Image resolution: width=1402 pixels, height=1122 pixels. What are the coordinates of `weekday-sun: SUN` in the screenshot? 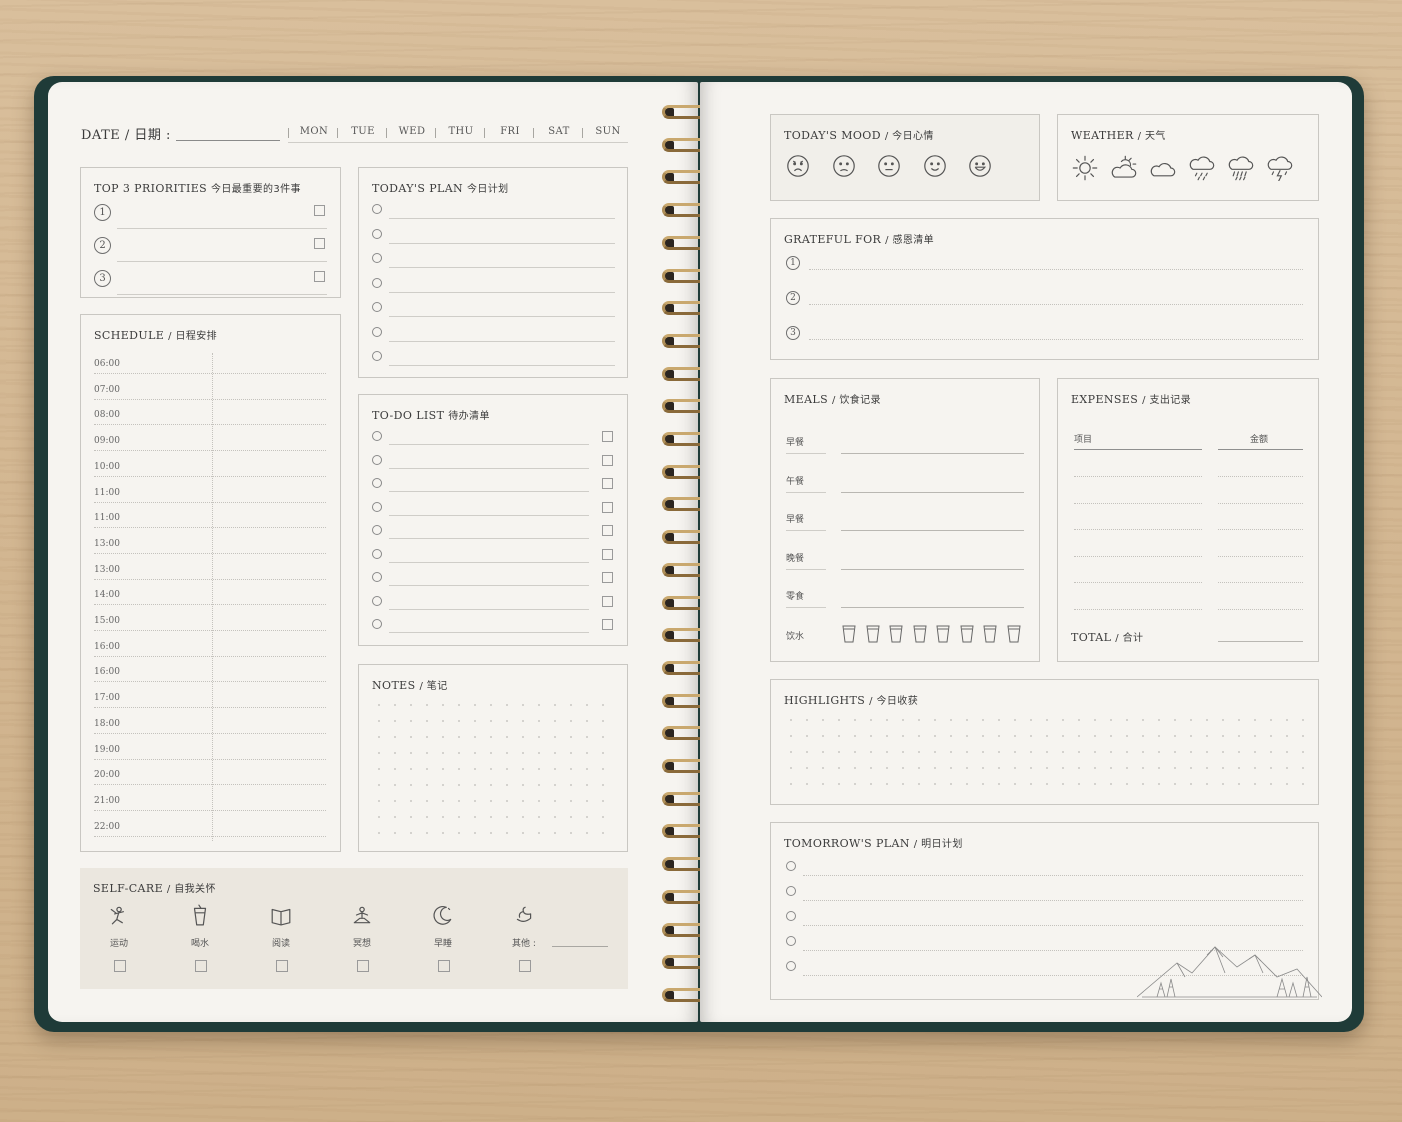 It's located at (608, 131).